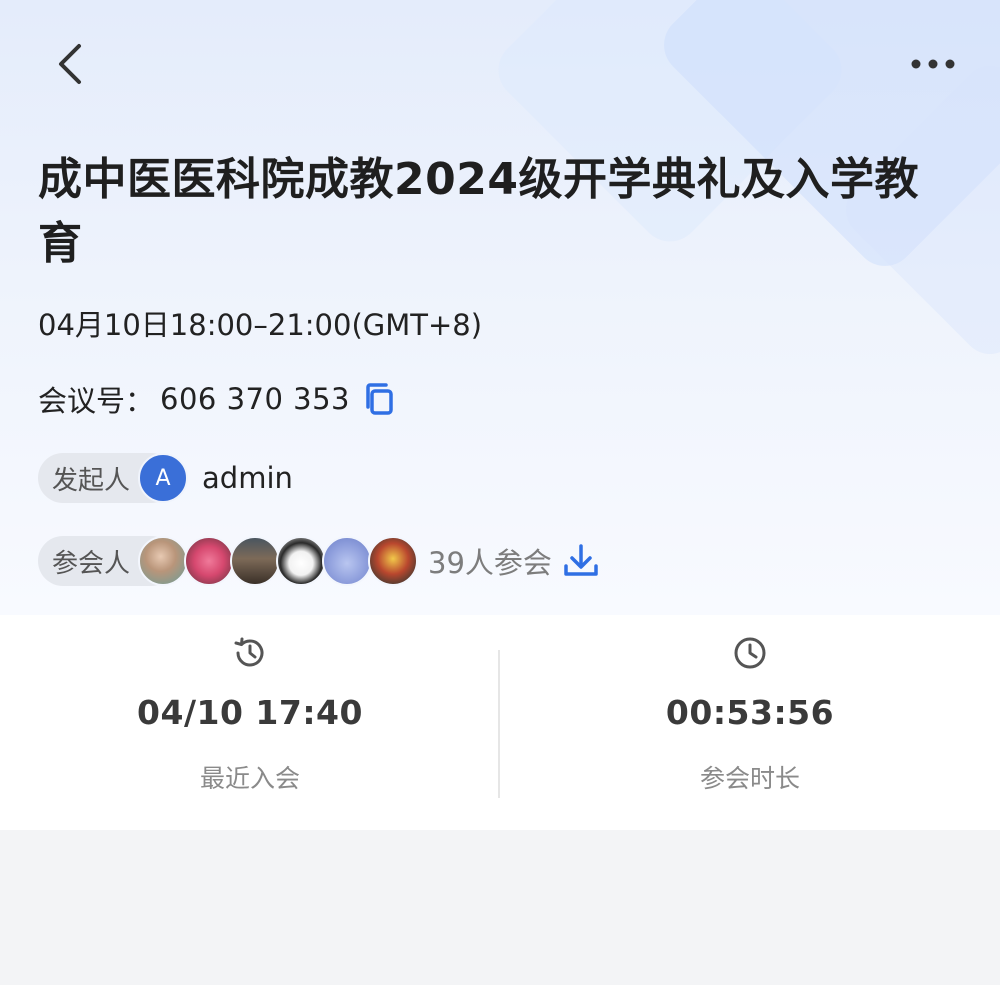  What do you see at coordinates (247, 478) in the screenshot?
I see `host-name: admin` at bounding box center [247, 478].